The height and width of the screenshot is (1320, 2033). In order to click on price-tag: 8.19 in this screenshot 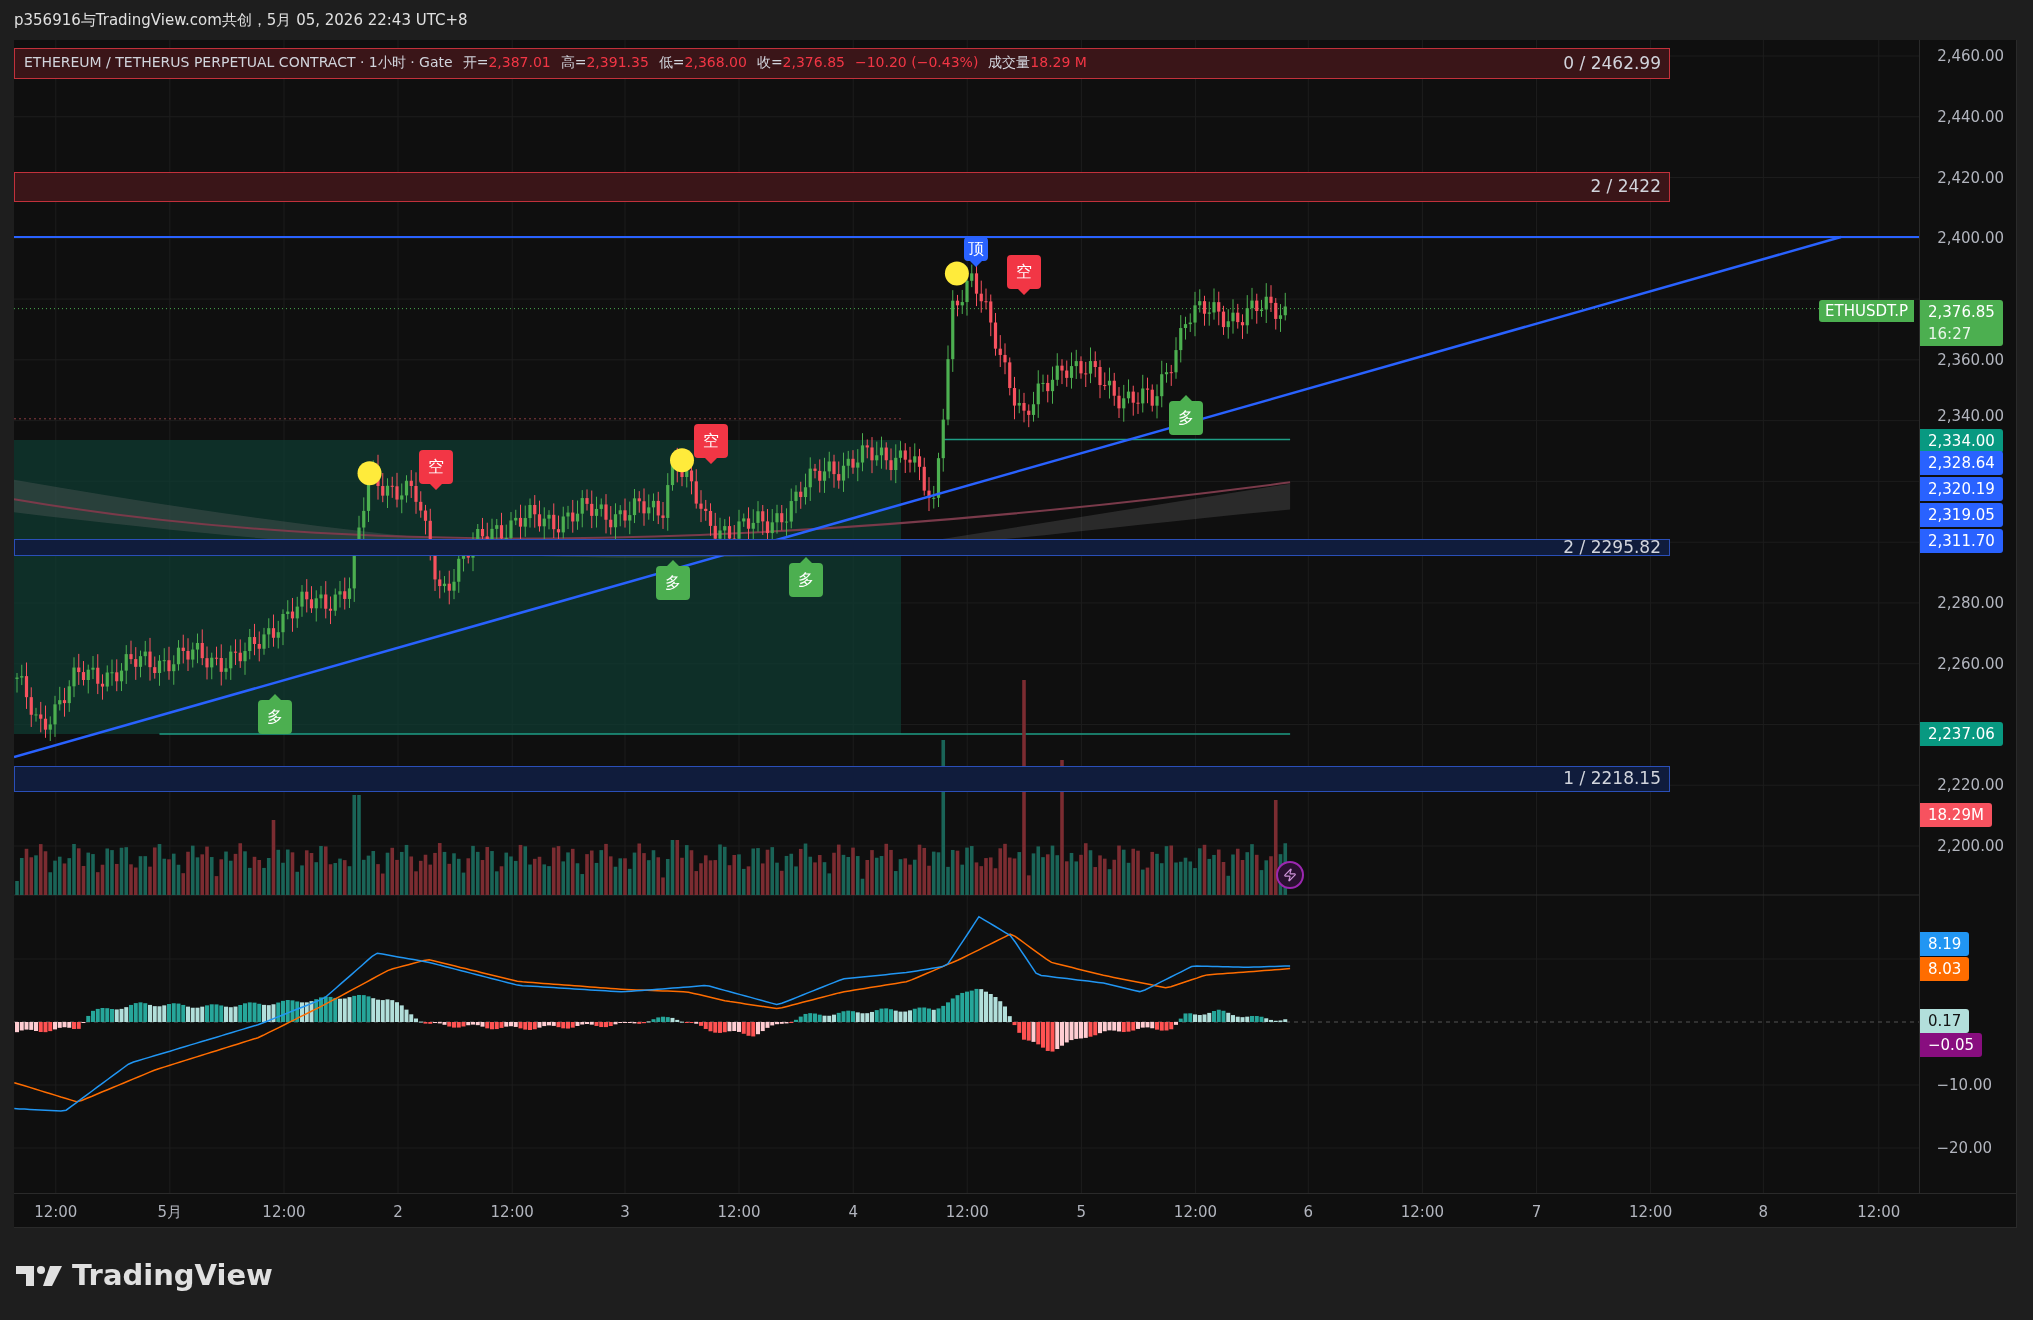, I will do `click(1945, 944)`.